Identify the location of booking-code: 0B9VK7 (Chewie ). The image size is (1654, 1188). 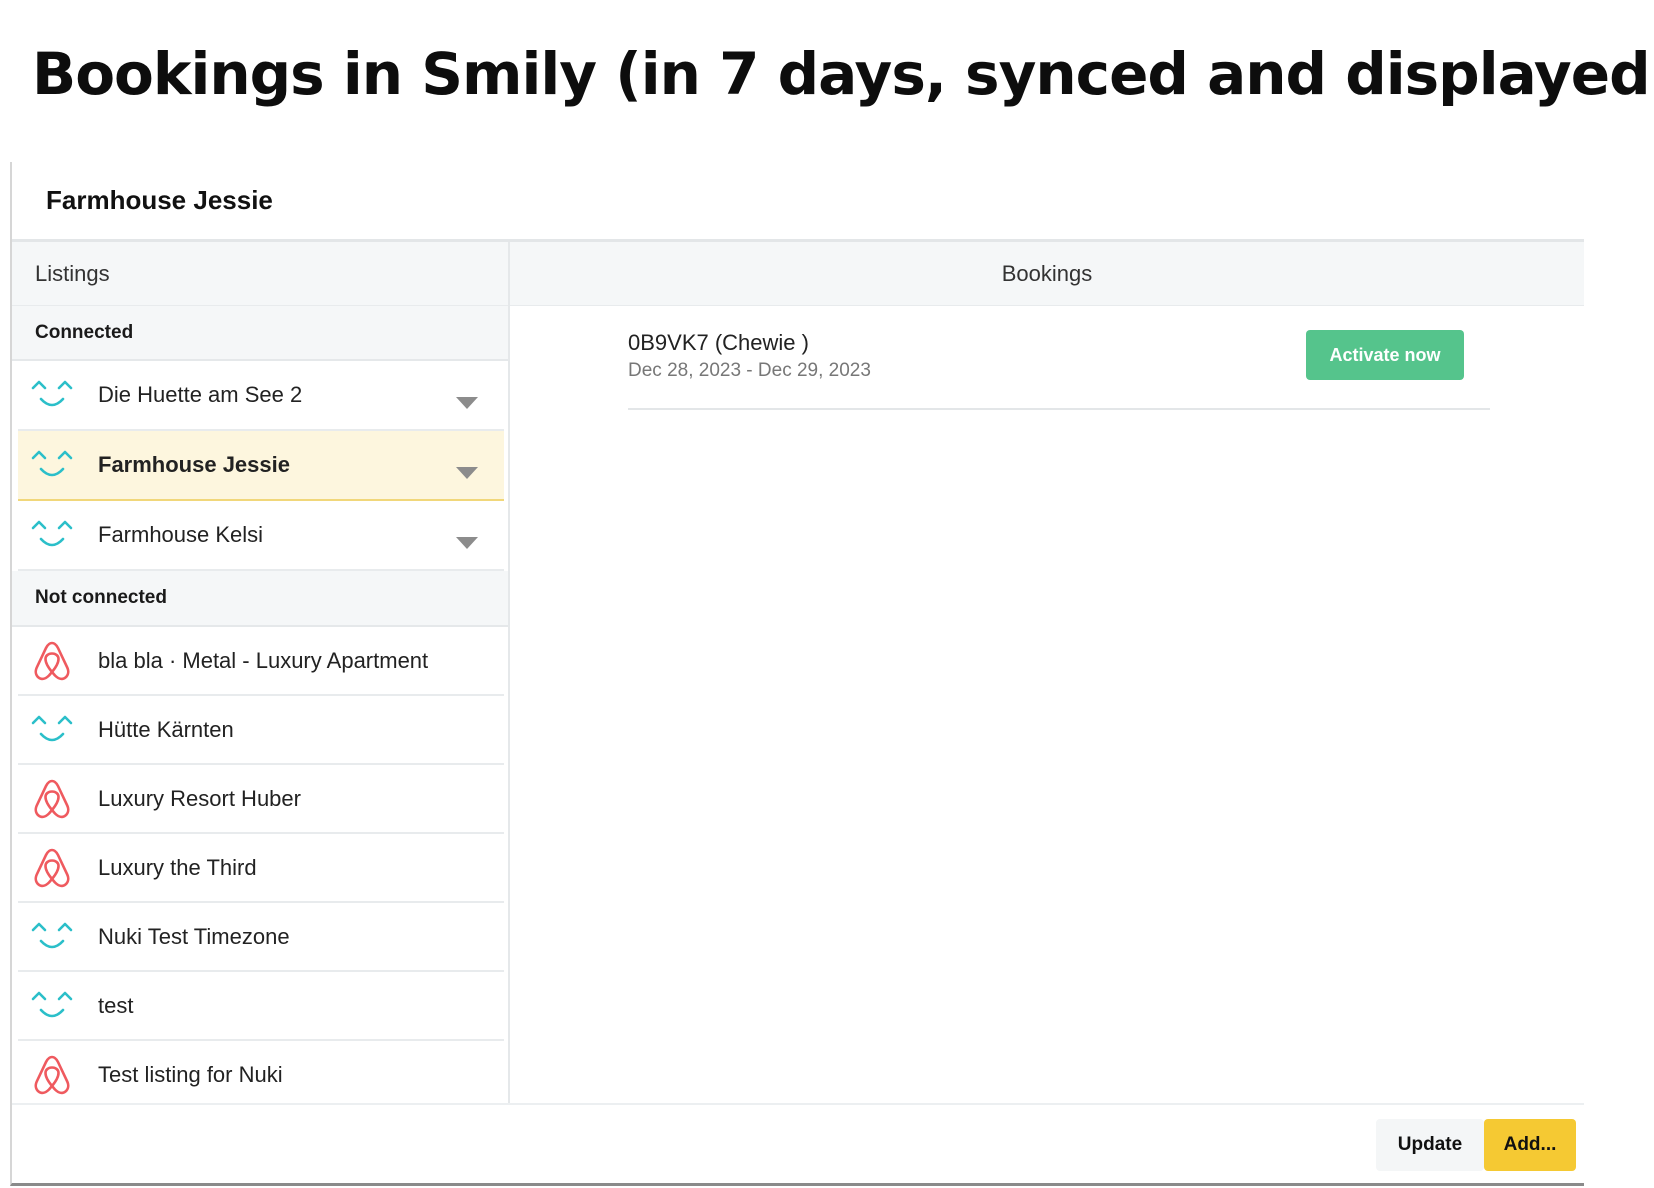
(718, 342).